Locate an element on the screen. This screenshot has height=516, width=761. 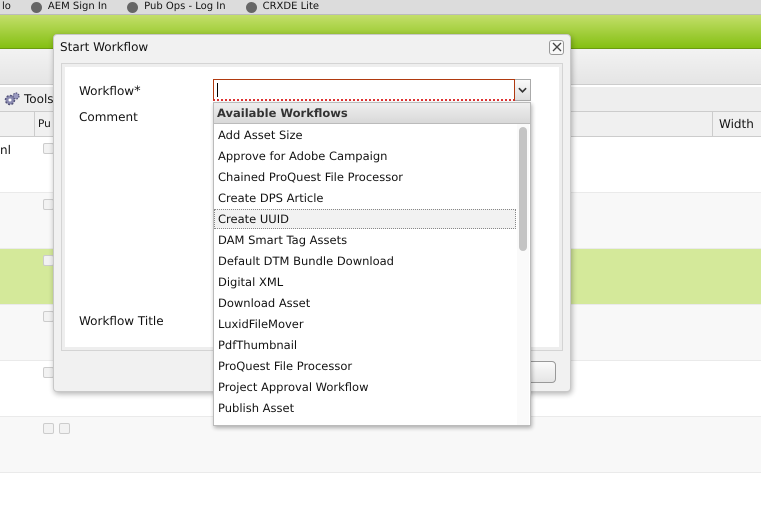
field-label: Comment is located at coordinates (108, 117).